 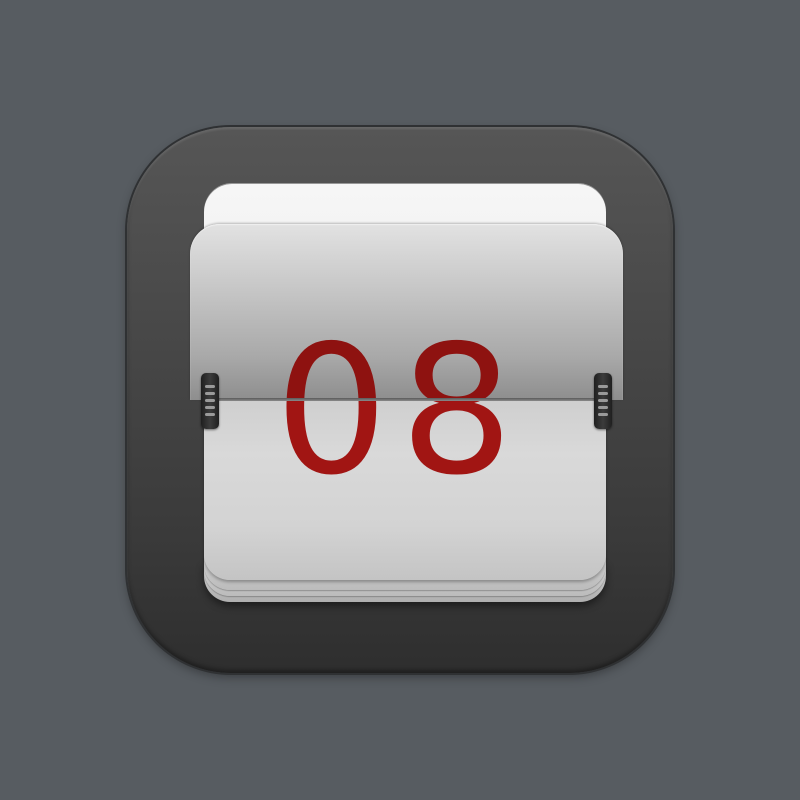 I want to click on left-hinge-icon, so click(x=210, y=401).